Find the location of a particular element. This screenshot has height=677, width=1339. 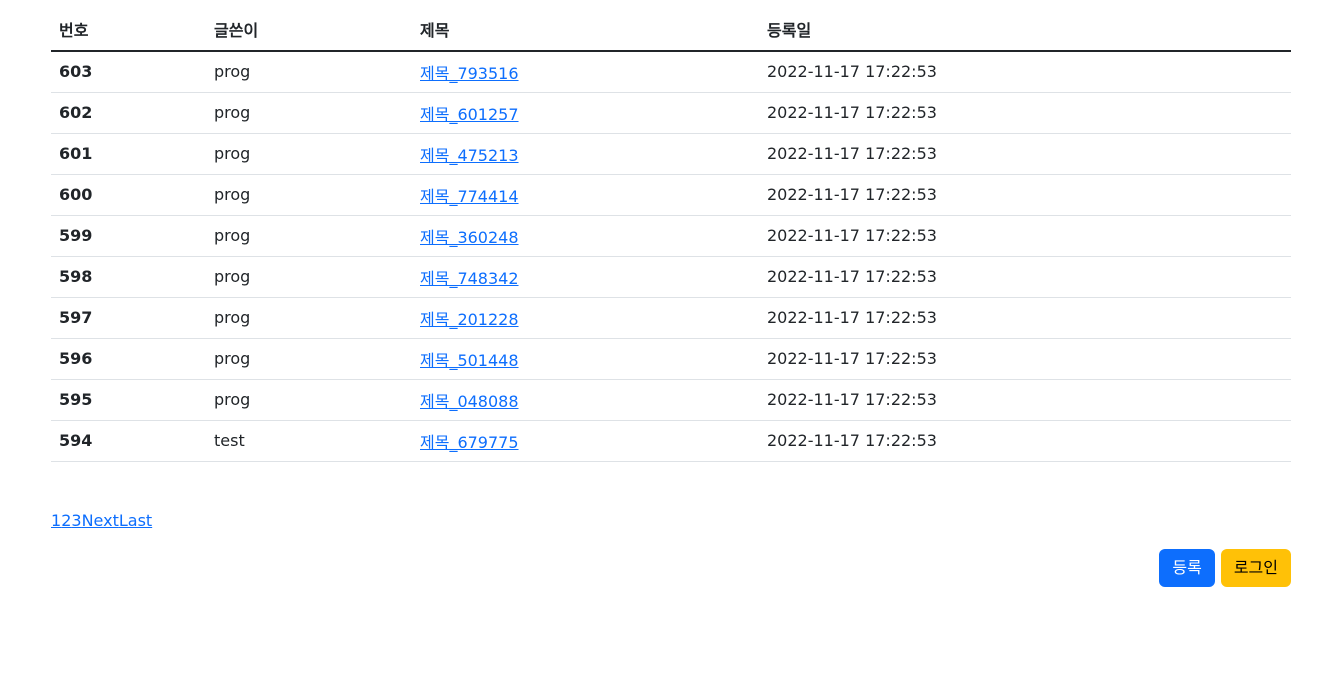

row-number: 600 is located at coordinates (76, 194).